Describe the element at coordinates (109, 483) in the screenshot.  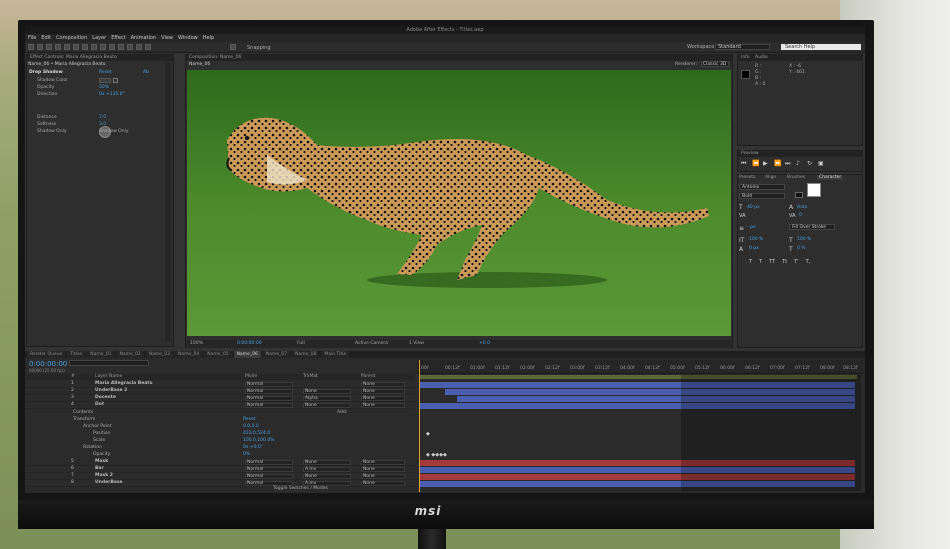
I see `layer-name: UnderBase` at that location.